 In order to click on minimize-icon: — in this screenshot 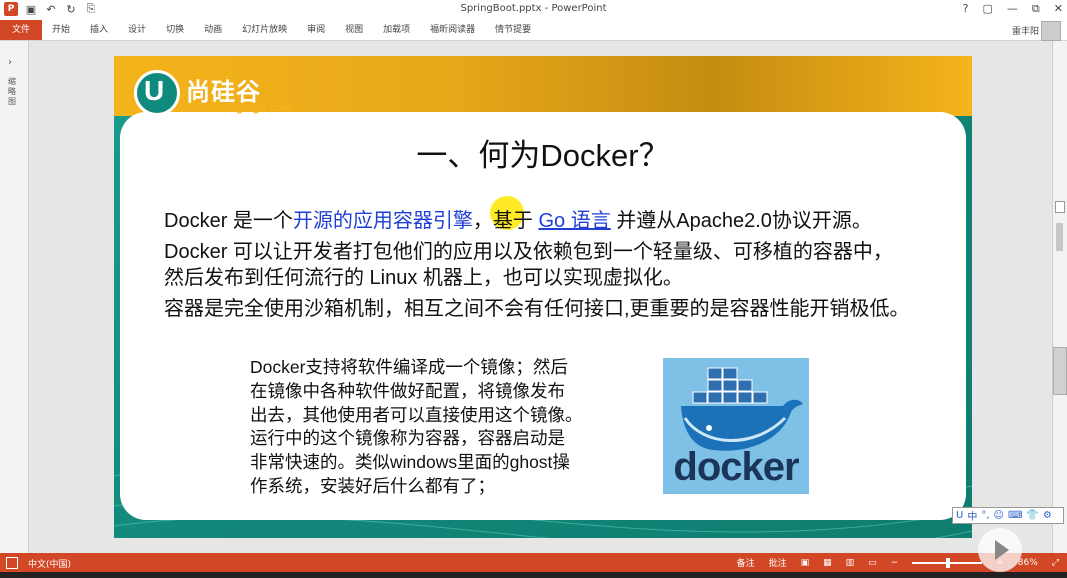, I will do `click(1012, 9)`.